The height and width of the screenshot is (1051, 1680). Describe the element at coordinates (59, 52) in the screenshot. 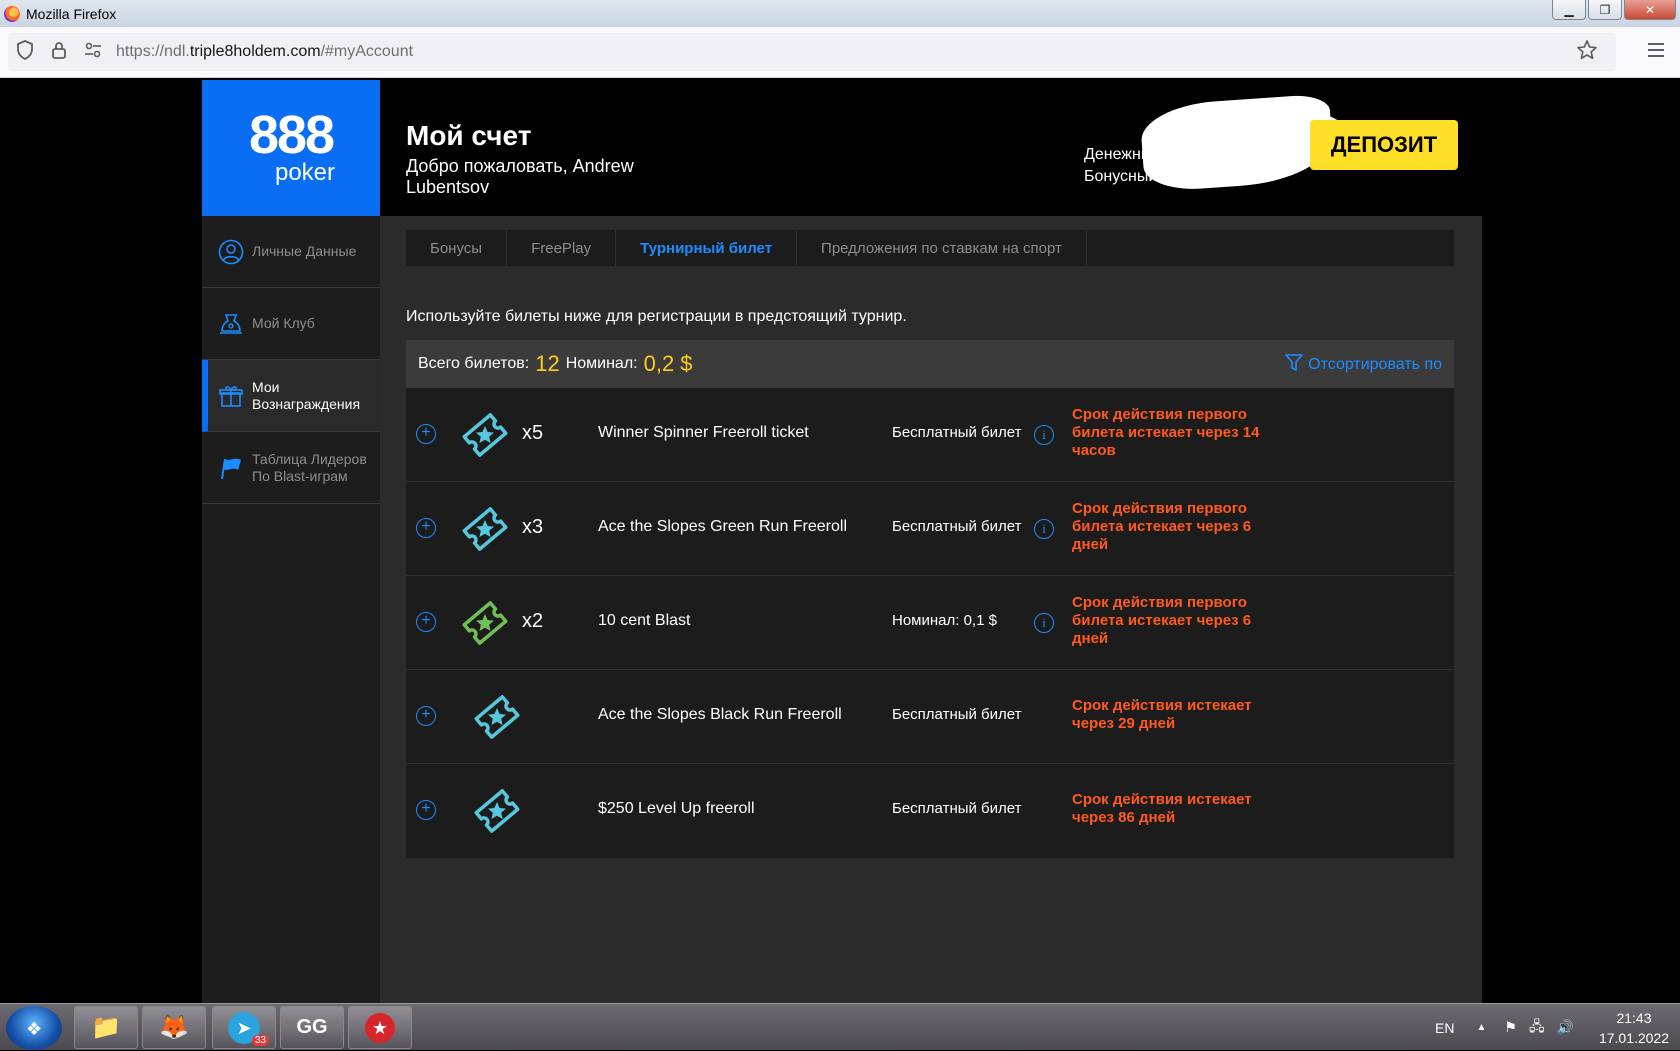

I see `lock-icon` at that location.